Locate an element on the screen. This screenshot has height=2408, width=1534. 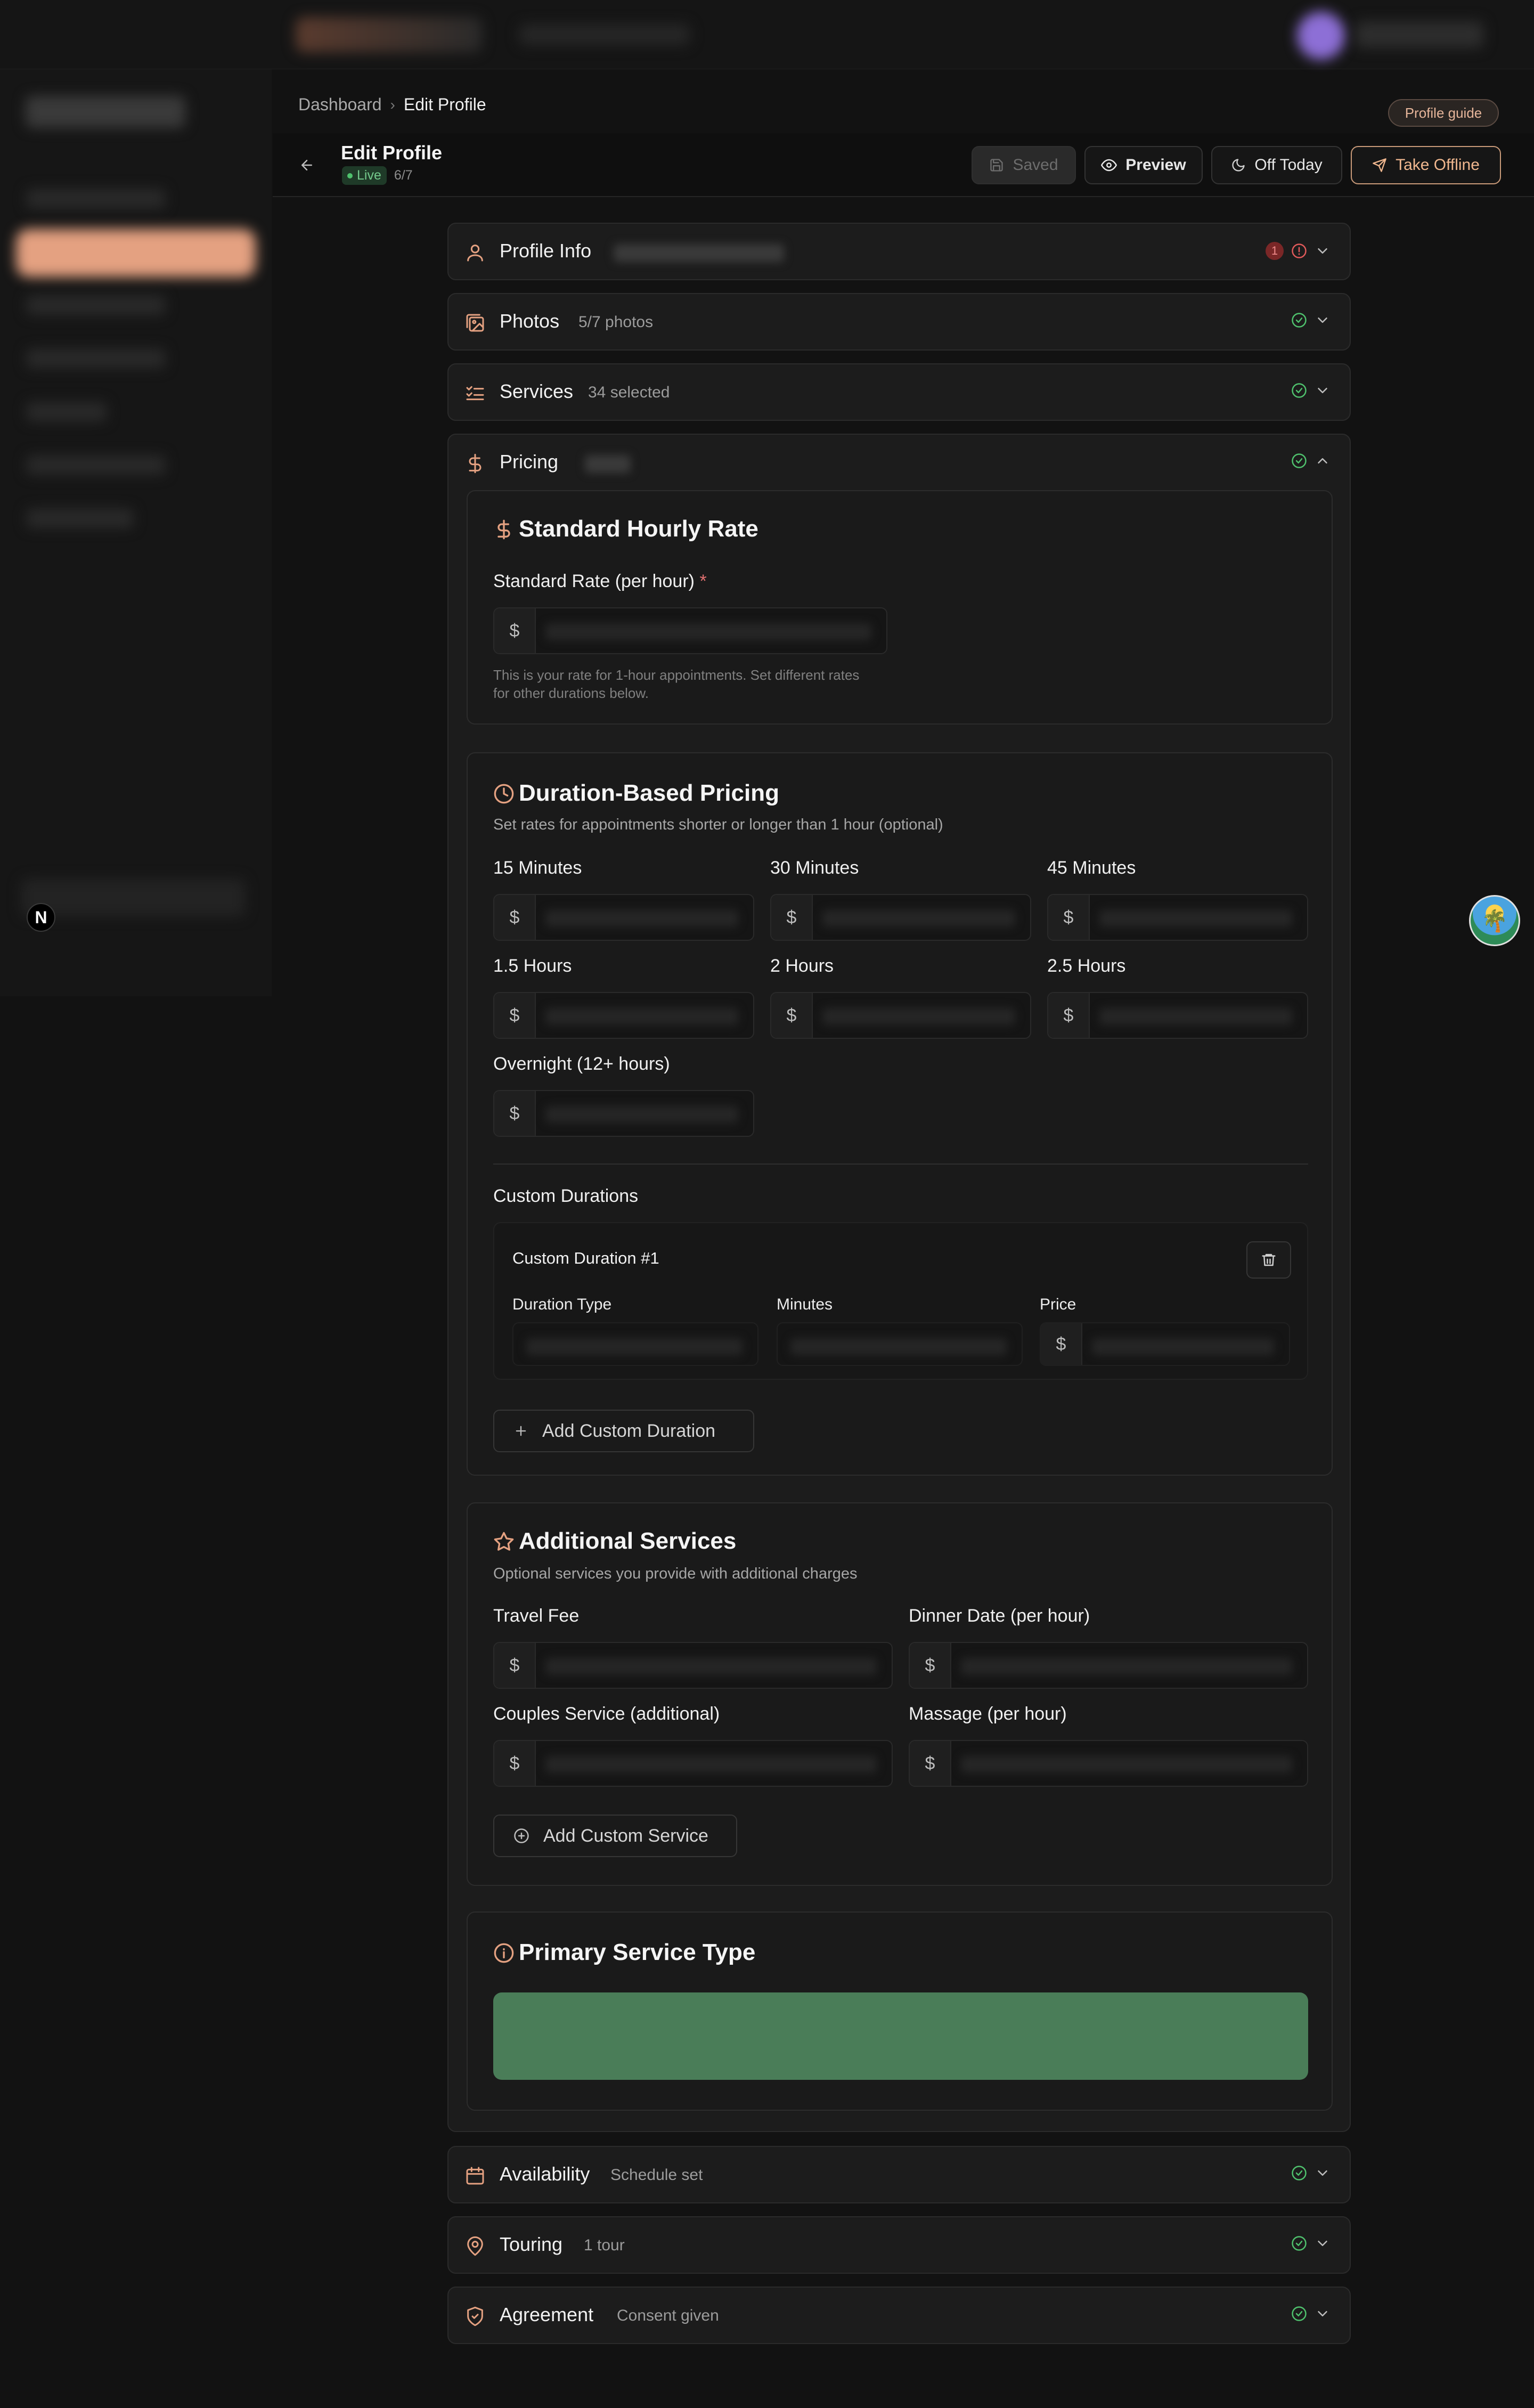
duration-input-1-5h: $ is located at coordinates (623, 1015).